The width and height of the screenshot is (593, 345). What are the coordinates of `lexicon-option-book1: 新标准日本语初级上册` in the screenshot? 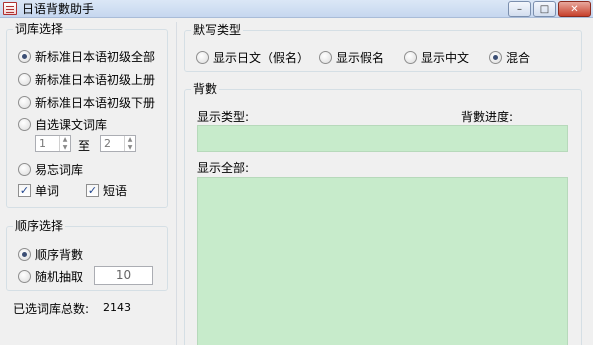 It's located at (86, 79).